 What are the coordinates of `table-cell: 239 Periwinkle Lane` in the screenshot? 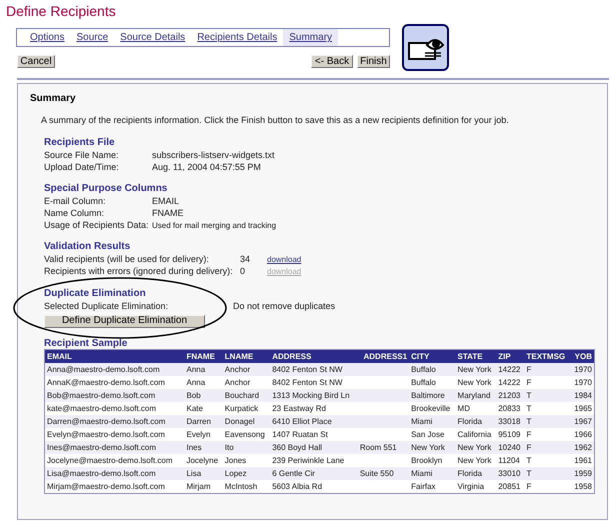 It's located at (314, 460).